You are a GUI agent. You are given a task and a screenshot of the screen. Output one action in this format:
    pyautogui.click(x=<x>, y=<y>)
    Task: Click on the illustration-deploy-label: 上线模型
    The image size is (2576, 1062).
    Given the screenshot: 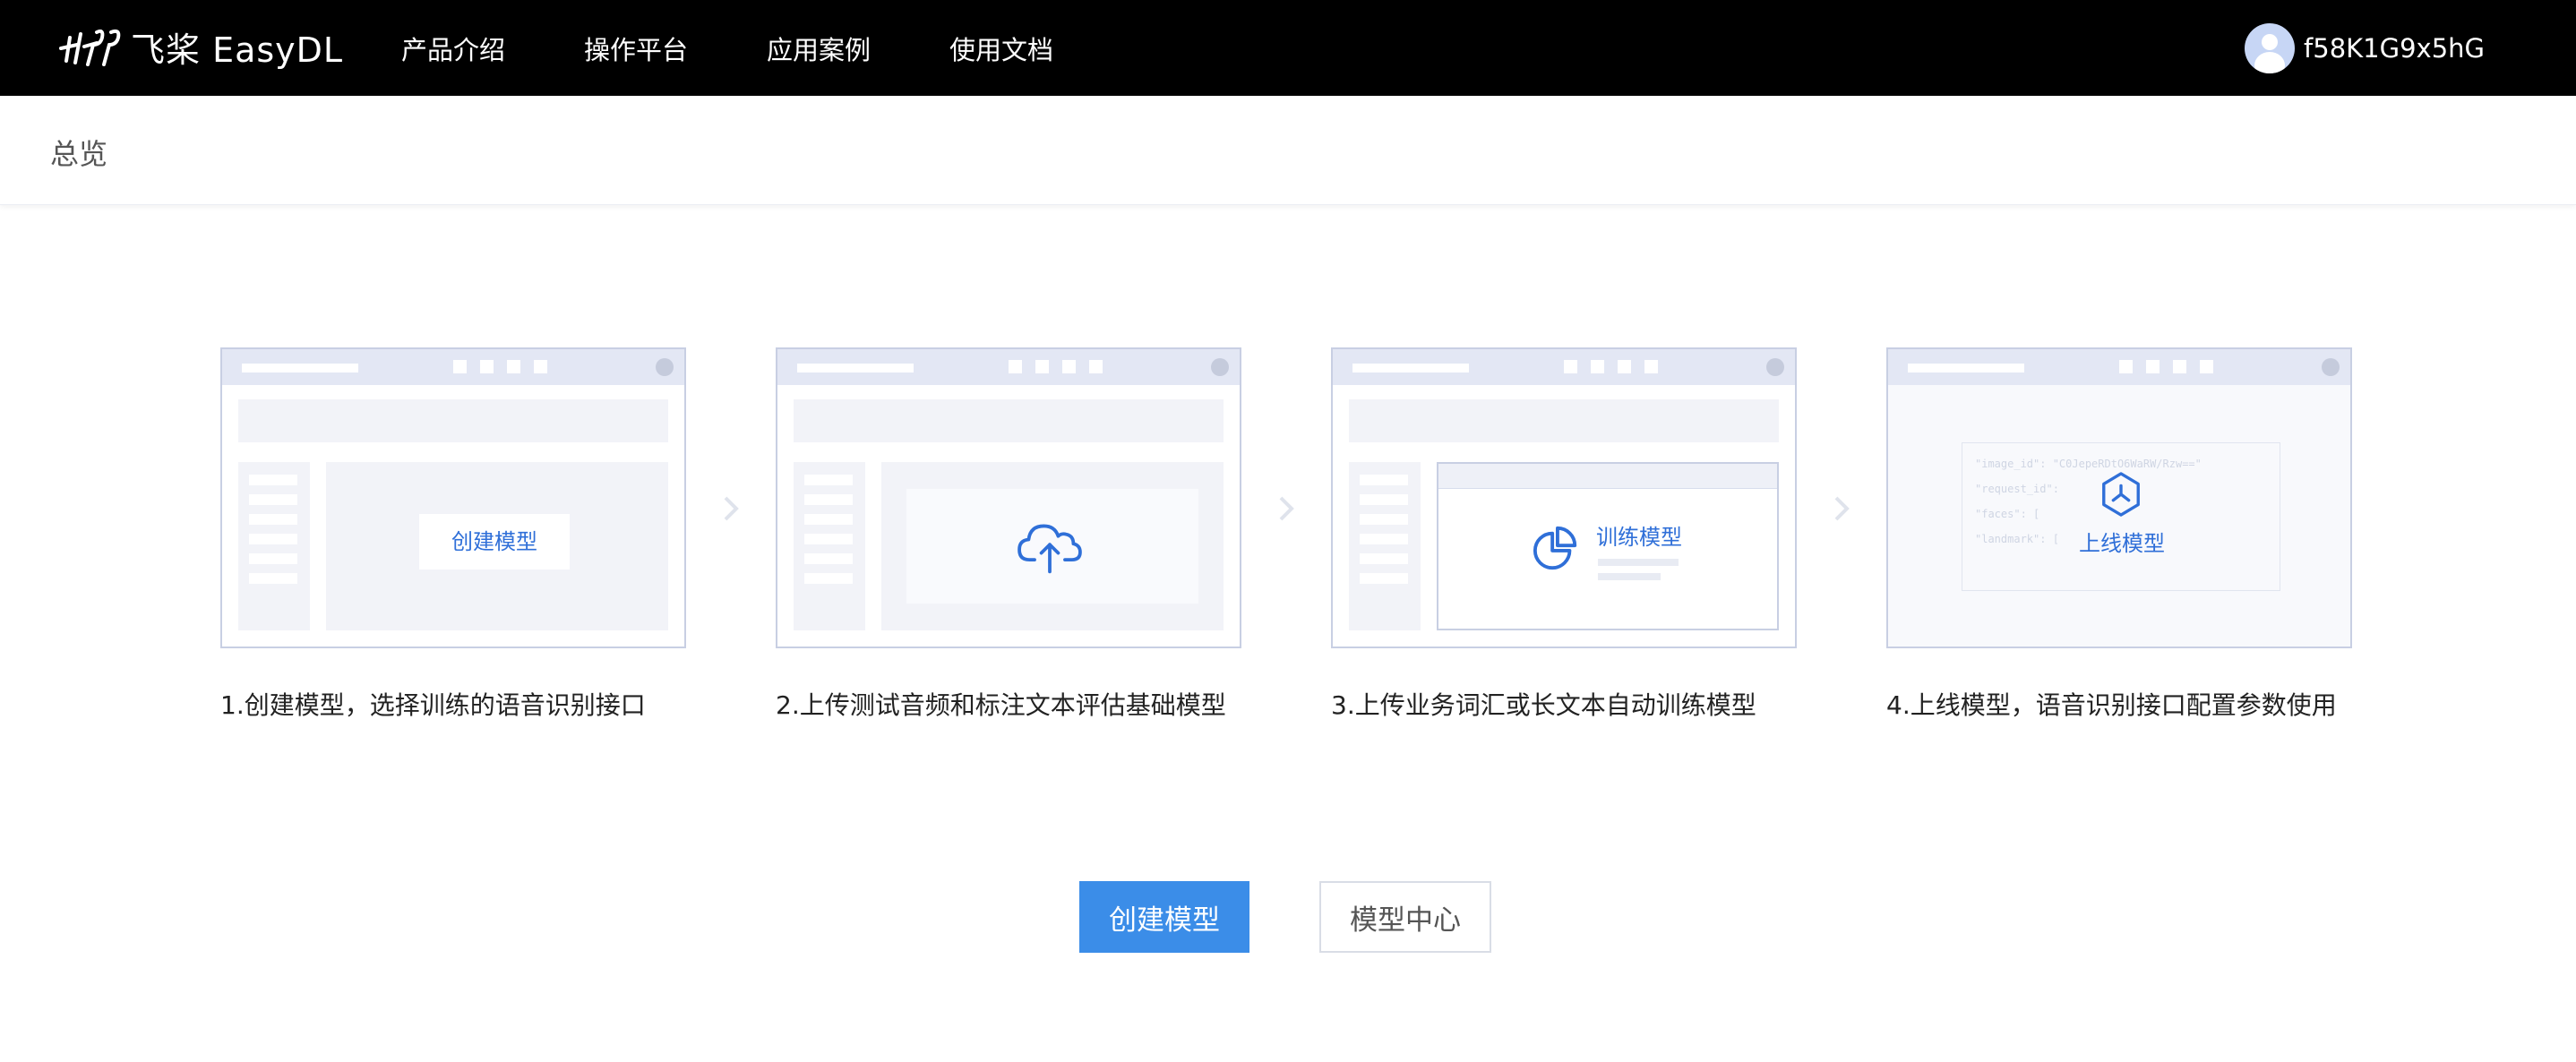 What is the action you would take?
    pyautogui.click(x=2122, y=543)
    